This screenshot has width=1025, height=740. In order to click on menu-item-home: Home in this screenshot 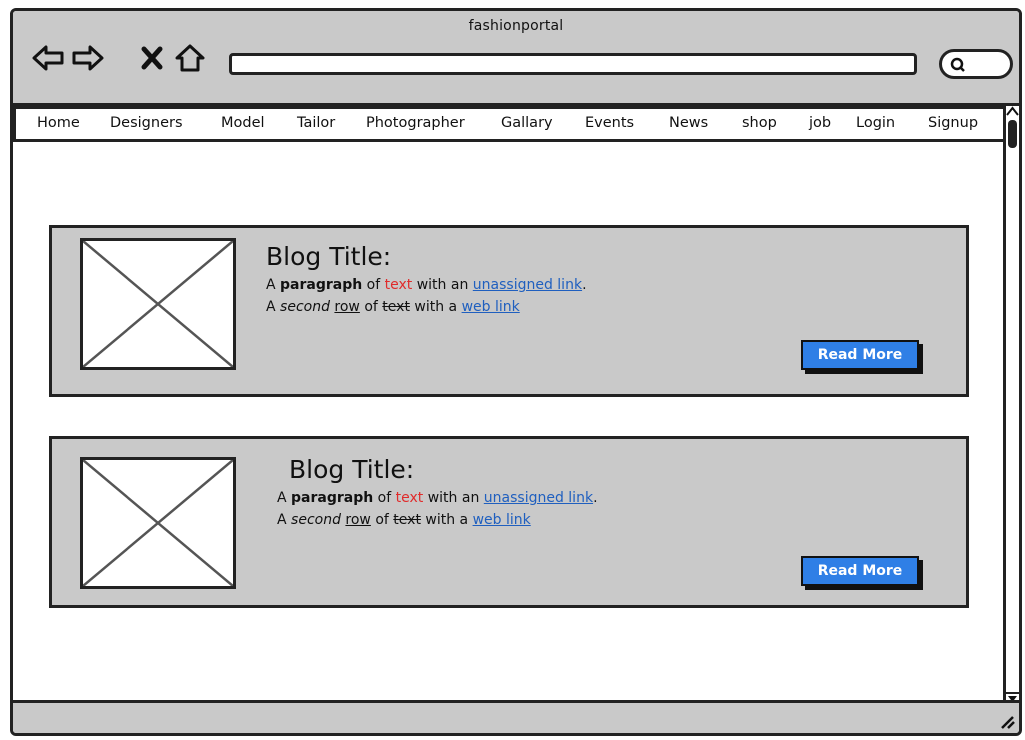, I will do `click(58, 123)`.